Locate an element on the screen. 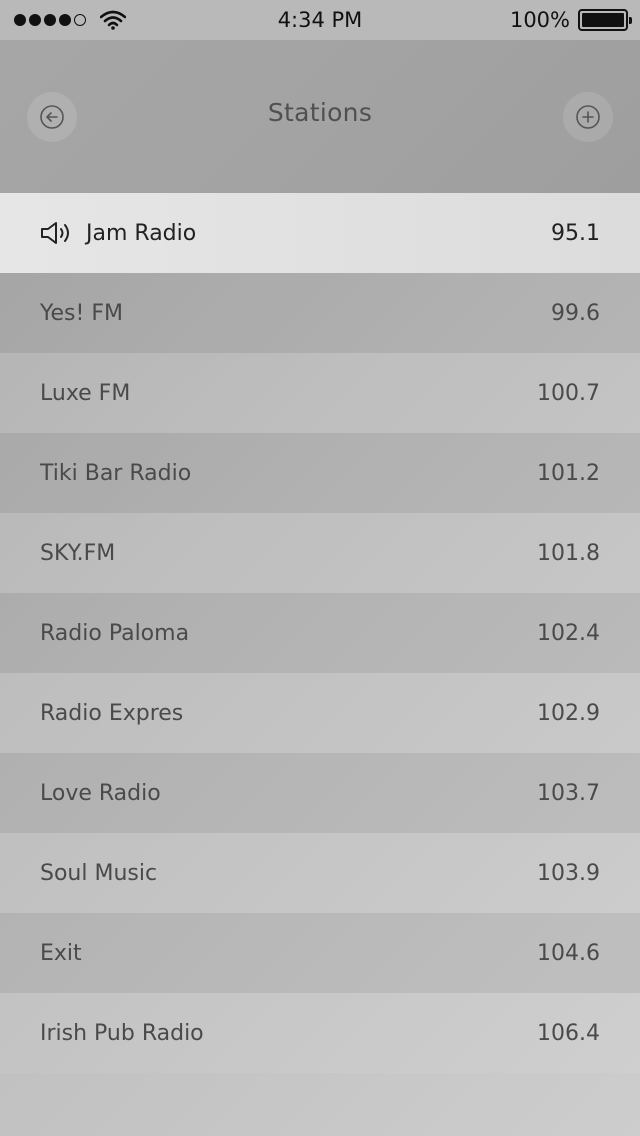 The height and width of the screenshot is (1136, 640). station-frequency: 103.7 is located at coordinates (568, 793).